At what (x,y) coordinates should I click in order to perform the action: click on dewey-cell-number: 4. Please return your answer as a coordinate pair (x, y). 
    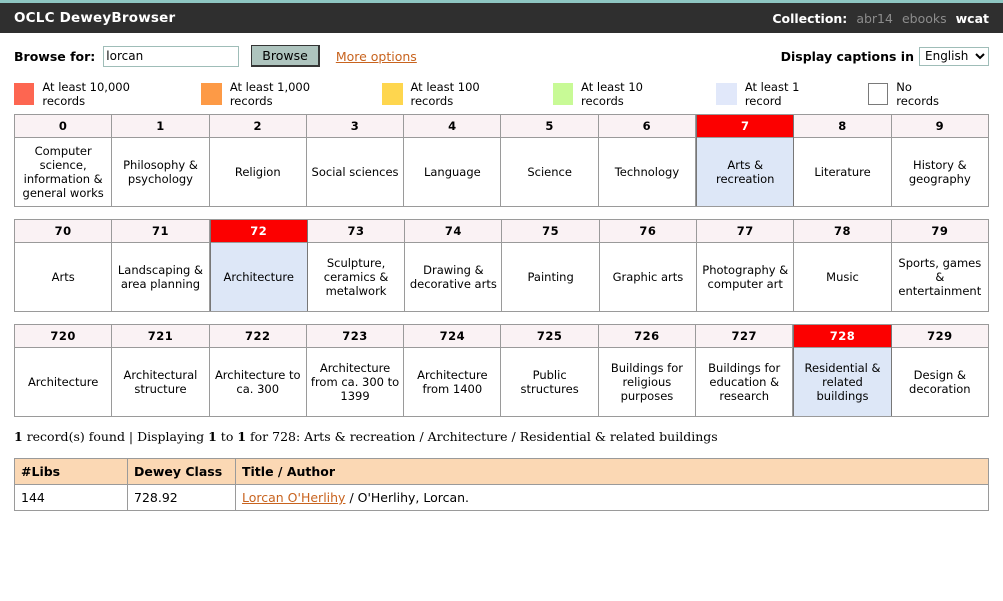
    Looking at the image, I should click on (452, 126).